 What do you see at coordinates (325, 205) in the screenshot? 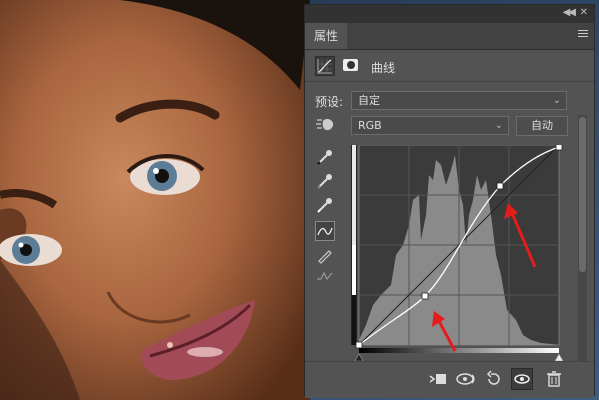
I see `eyedropper-white-icon` at bounding box center [325, 205].